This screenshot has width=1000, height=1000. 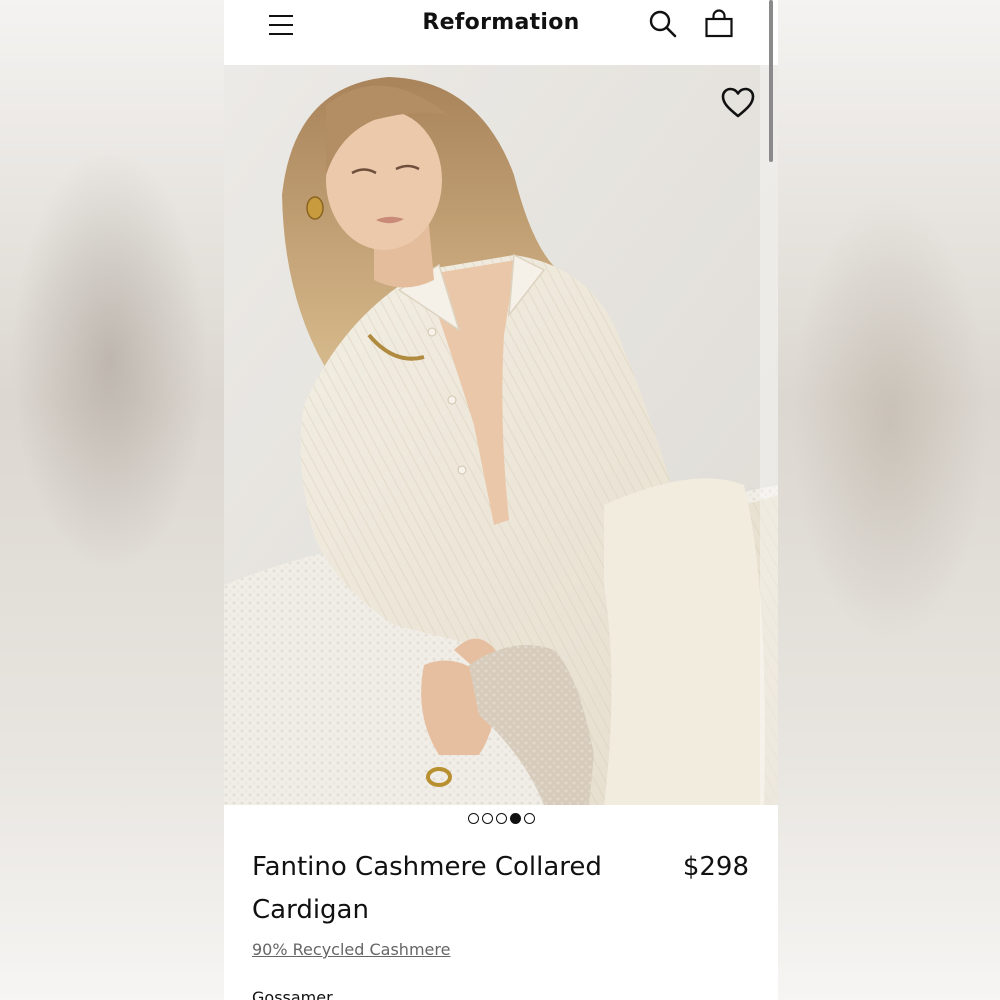 I want to click on material-link: 90% Recycled Cashmere, so click(x=351, y=949).